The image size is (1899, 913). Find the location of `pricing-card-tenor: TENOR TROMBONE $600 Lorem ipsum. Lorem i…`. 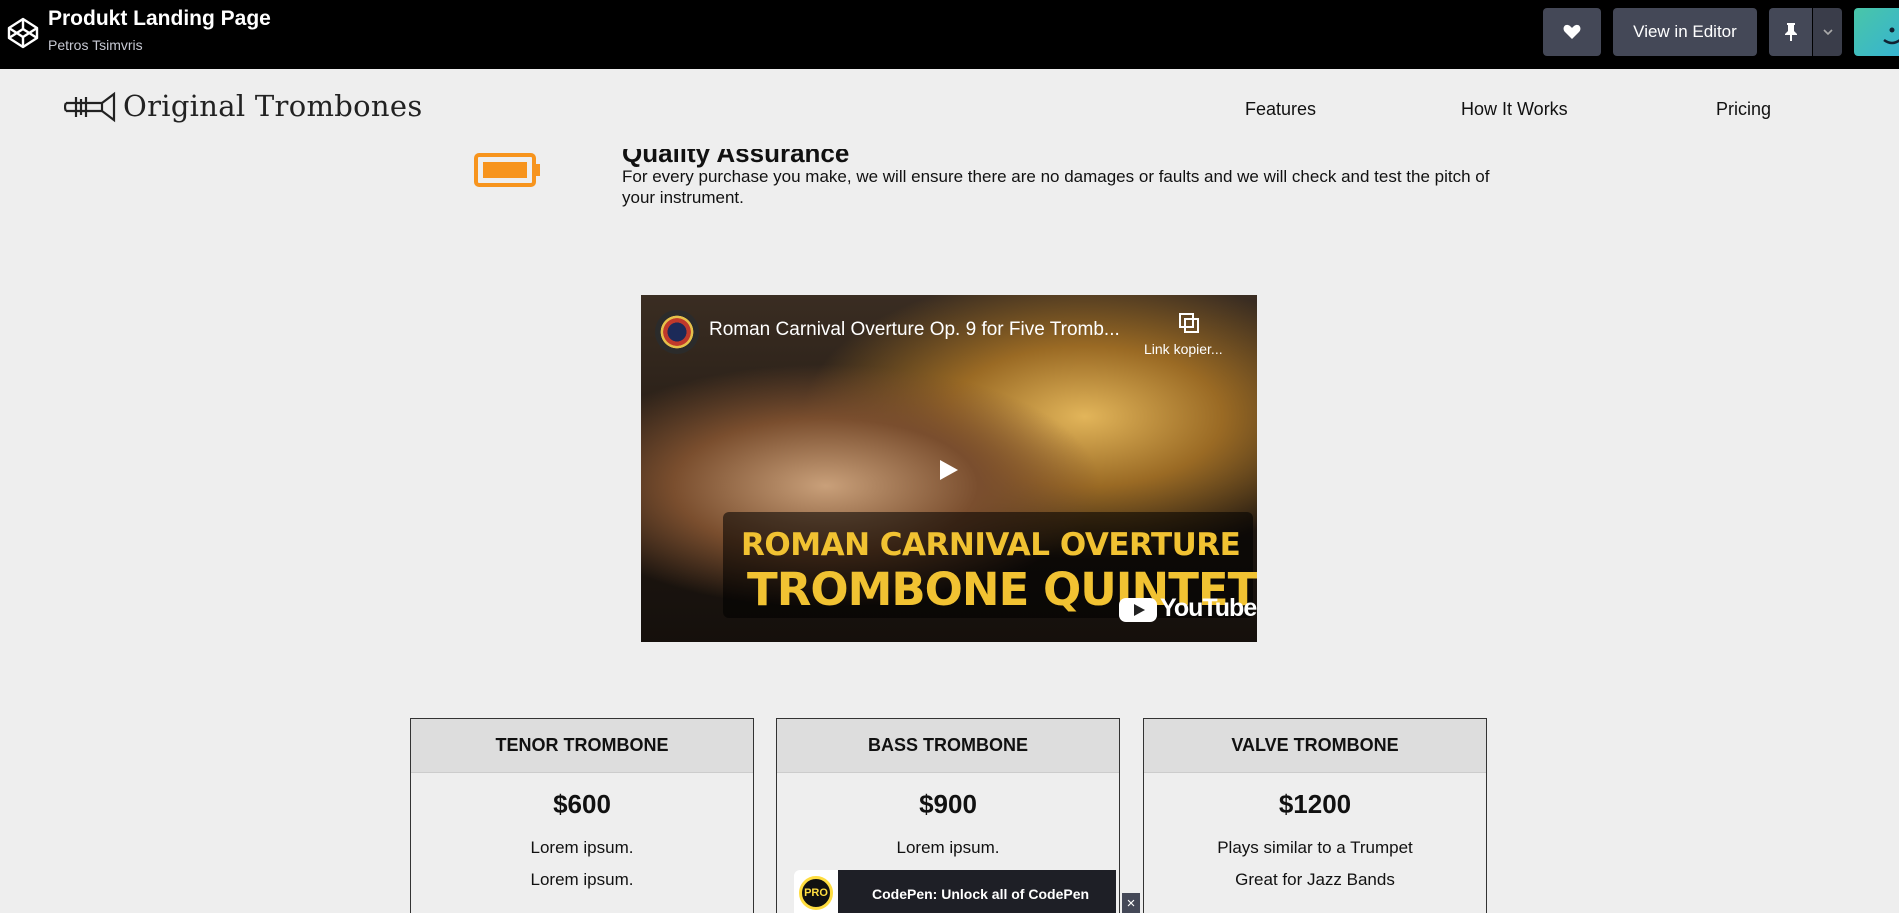

pricing-card-tenor: TENOR TROMBONE $600 Lorem ipsum. Lorem i… is located at coordinates (582, 815).